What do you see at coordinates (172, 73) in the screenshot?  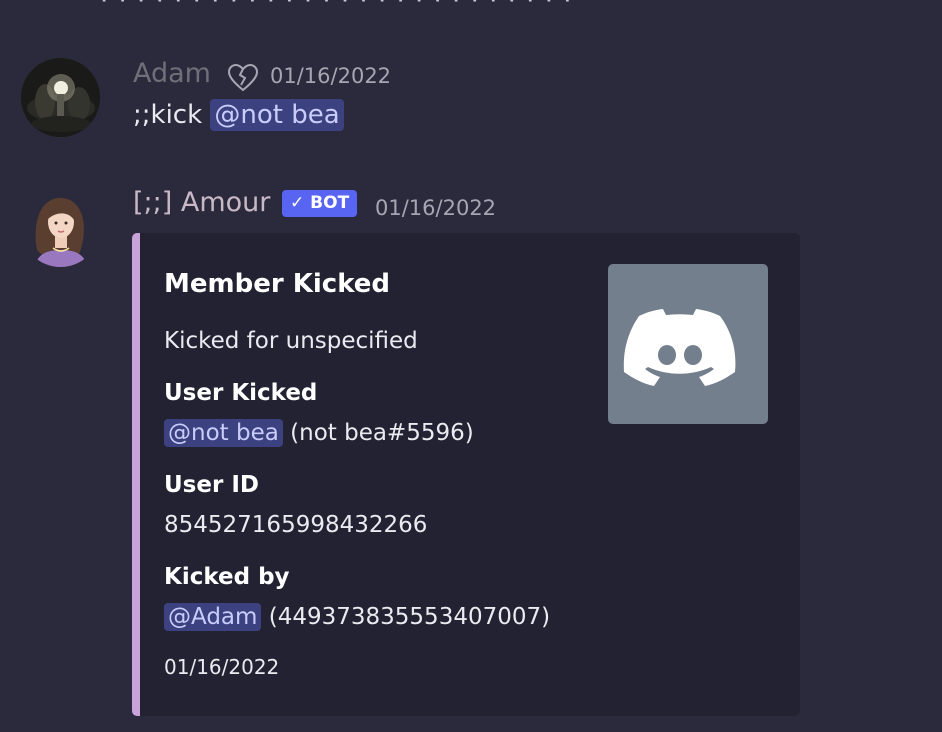 I see `author-name: Adam` at bounding box center [172, 73].